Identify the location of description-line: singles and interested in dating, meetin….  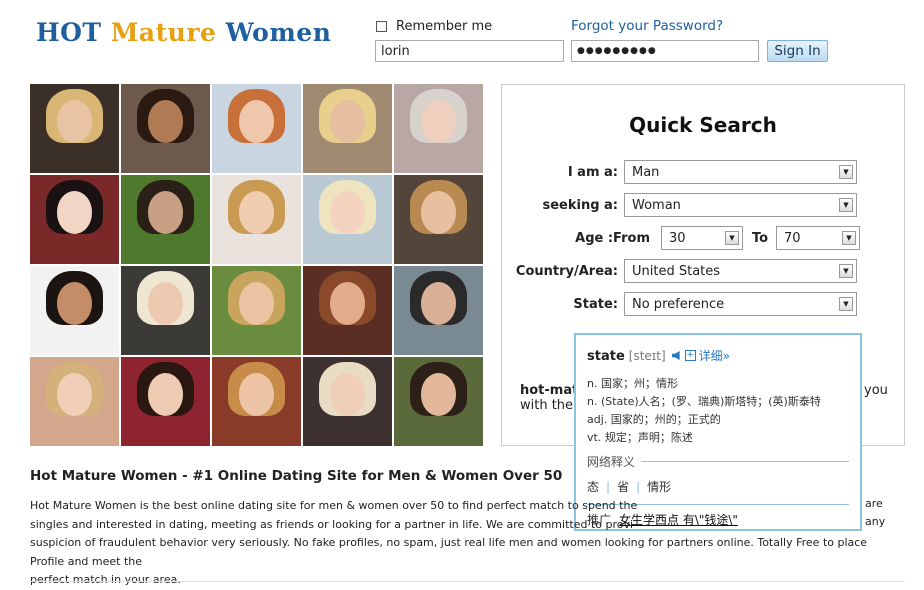
(332, 524).